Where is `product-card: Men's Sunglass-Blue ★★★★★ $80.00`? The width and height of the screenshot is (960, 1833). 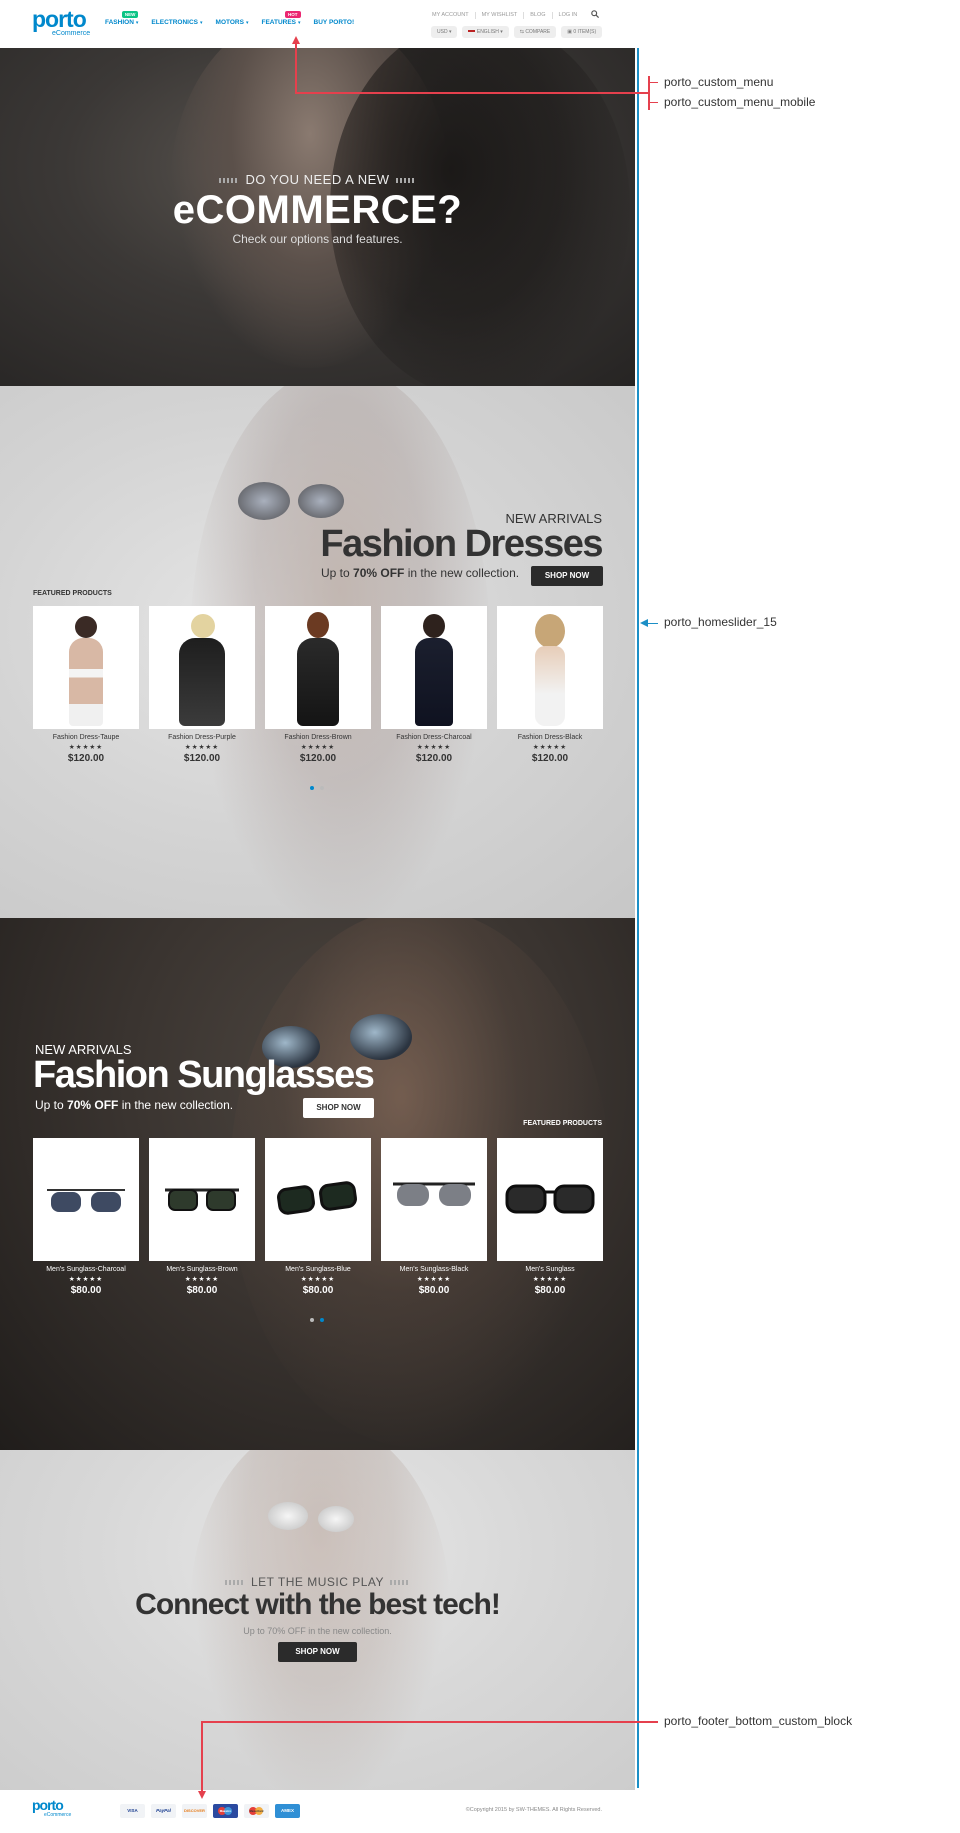 product-card: Men's Sunglass-Blue ★★★★★ $80.00 is located at coordinates (318, 1217).